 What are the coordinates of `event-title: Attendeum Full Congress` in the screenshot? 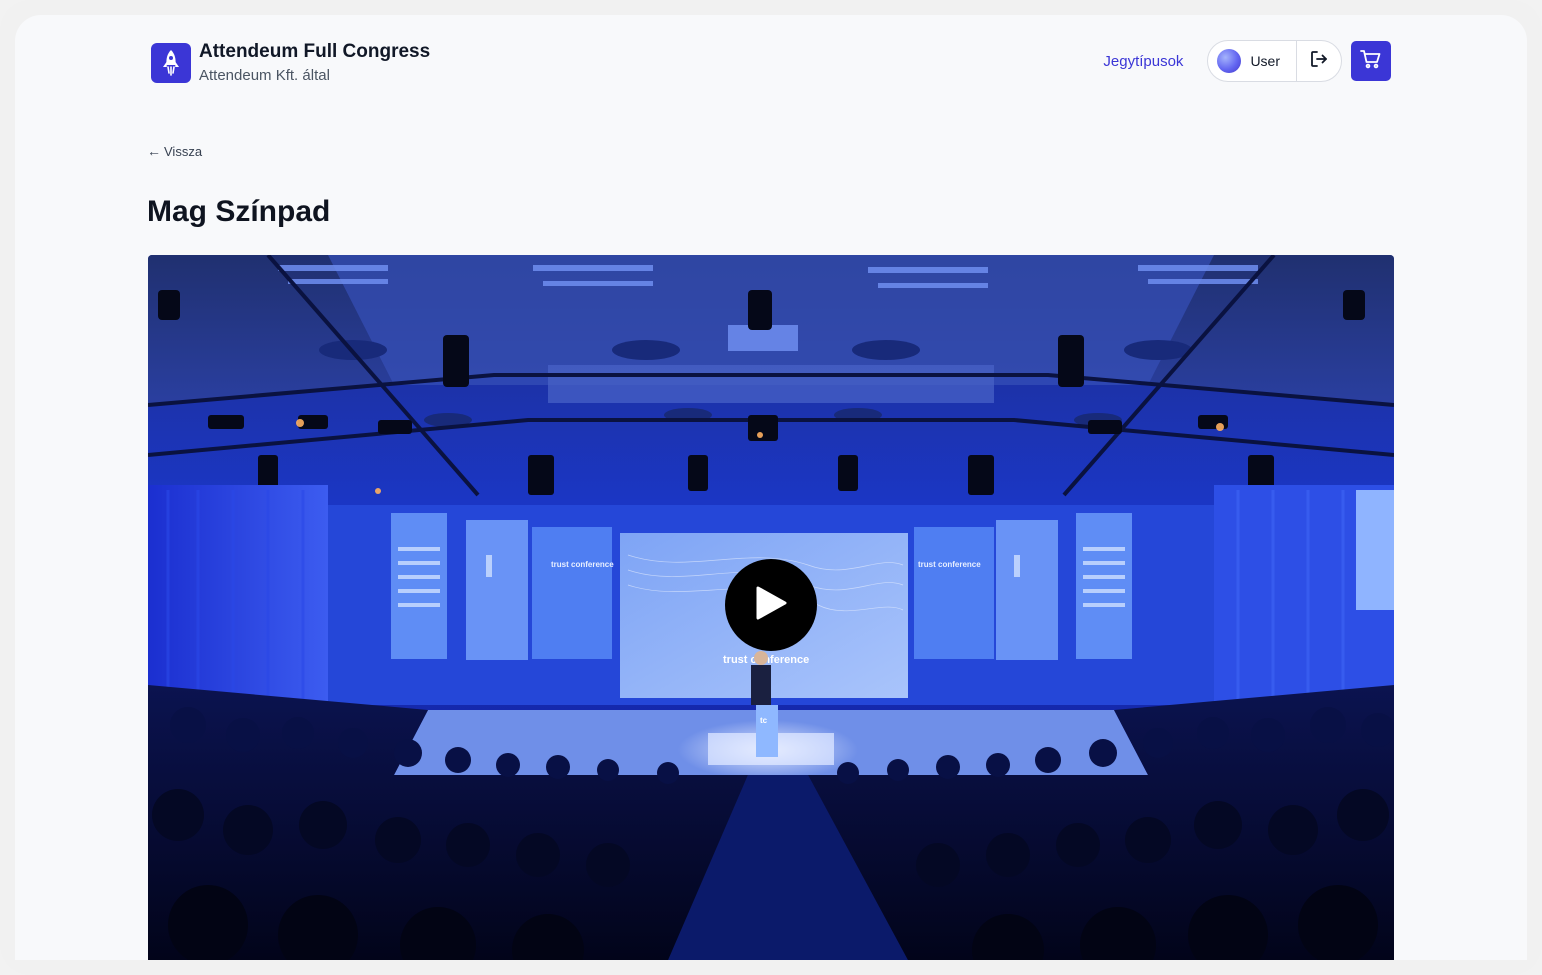 It's located at (315, 51).